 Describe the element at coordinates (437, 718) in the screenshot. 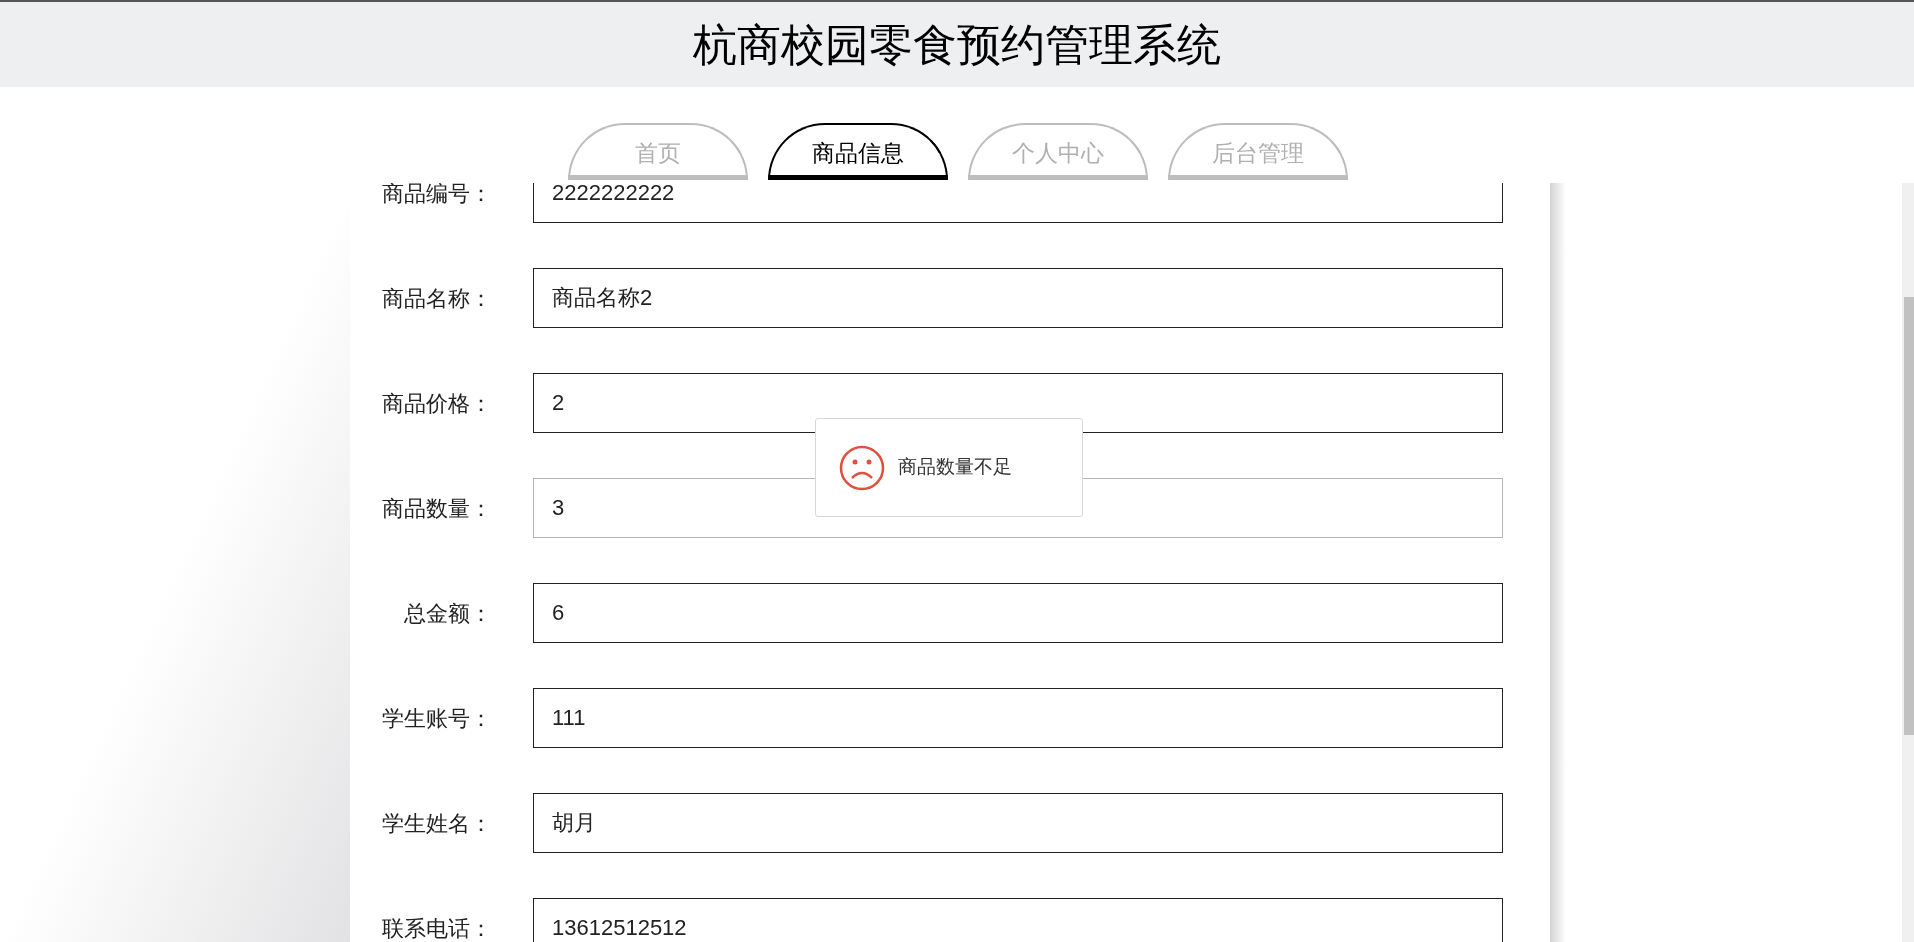

I see `field-label: 学生账号：` at that location.